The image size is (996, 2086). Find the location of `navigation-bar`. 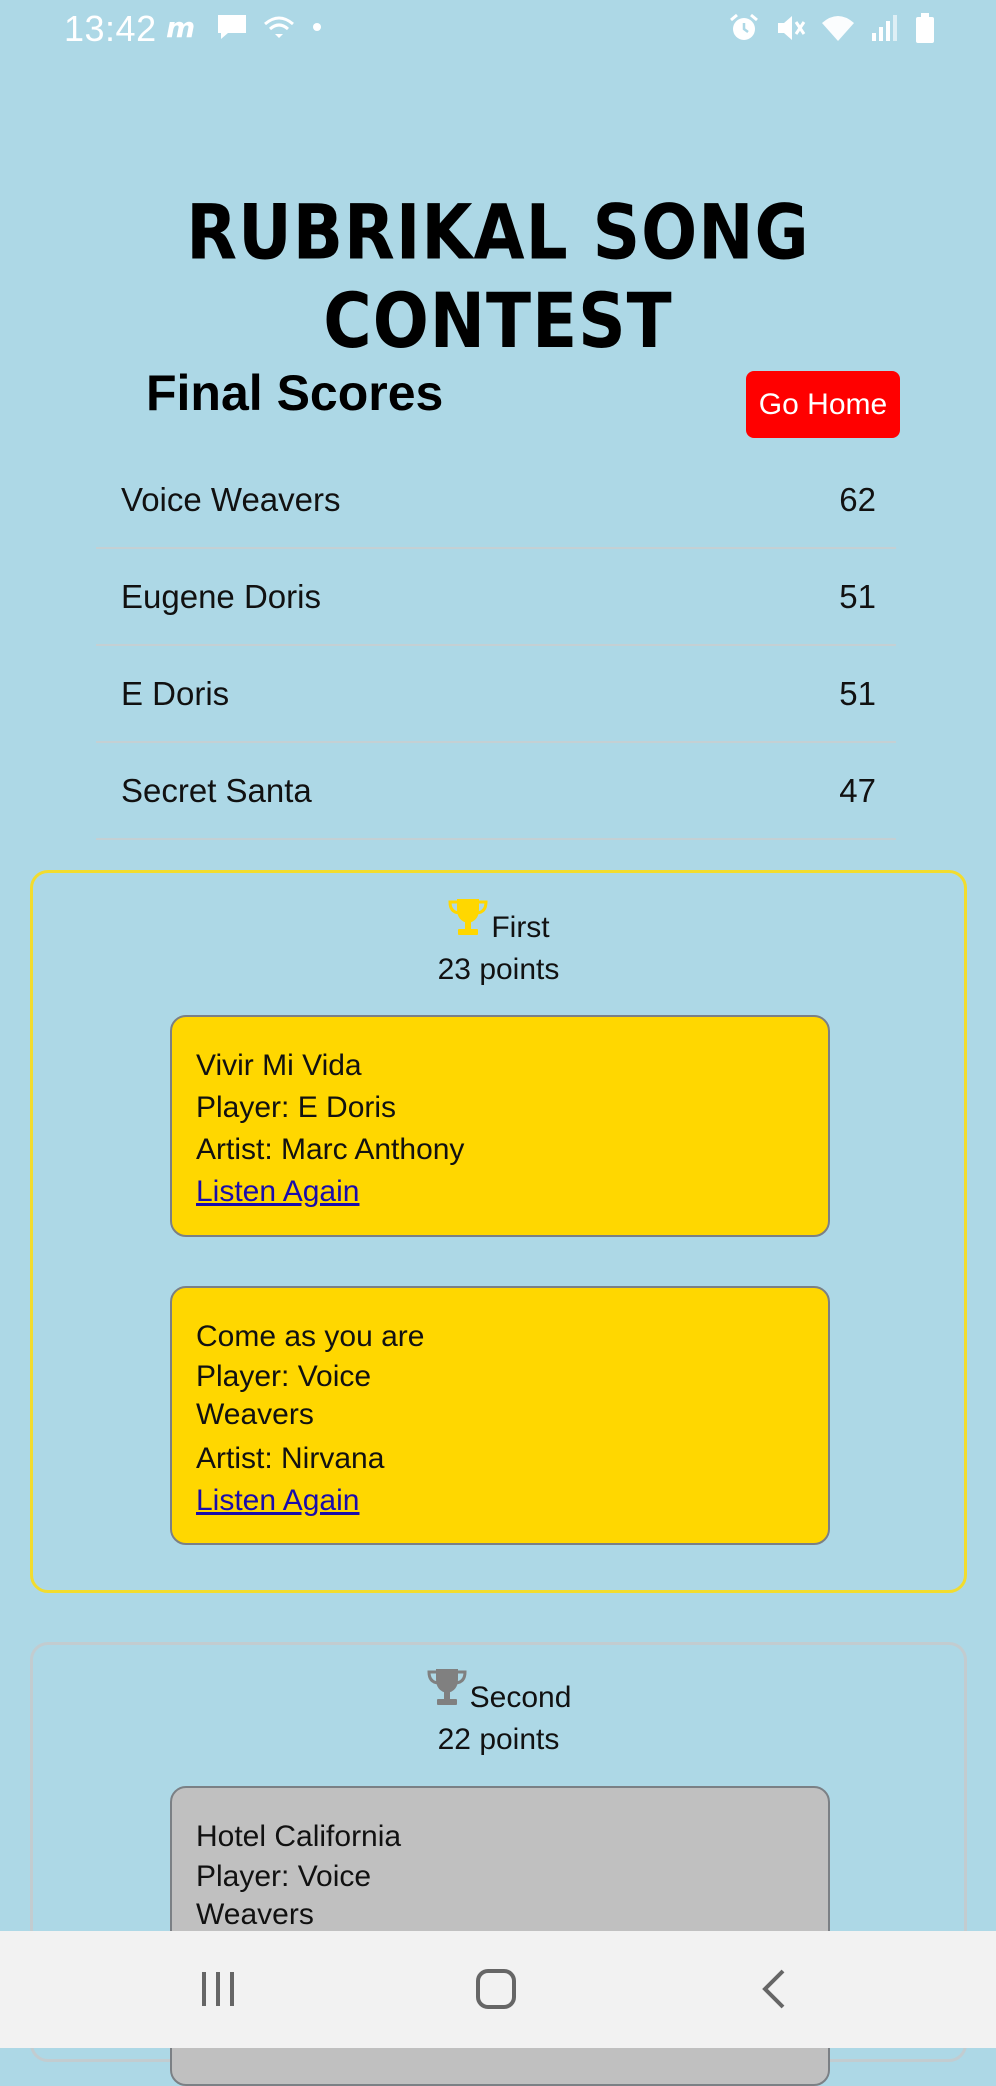

navigation-bar is located at coordinates (498, 1989).